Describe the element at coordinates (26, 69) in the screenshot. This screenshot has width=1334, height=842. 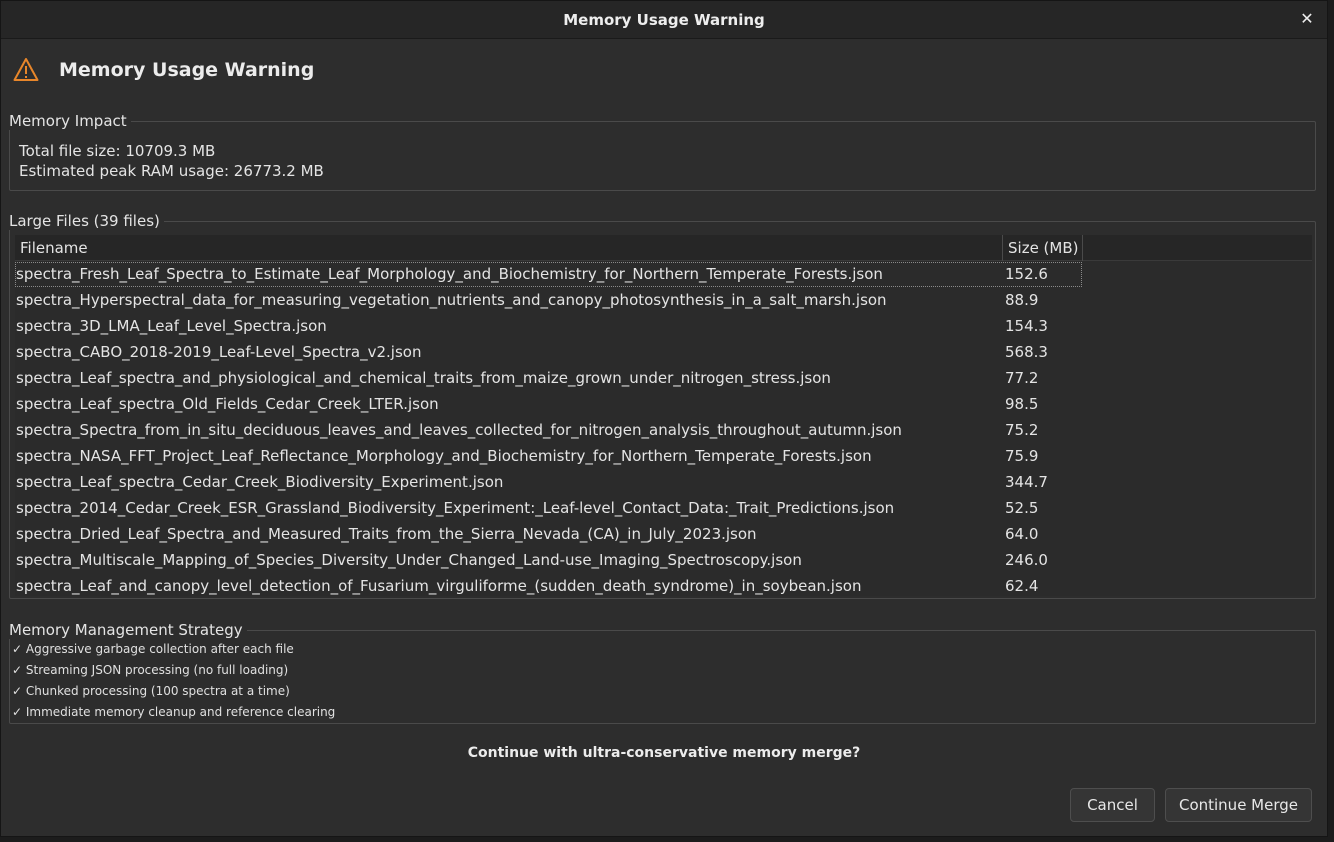
I see `warning-triangle-icon` at that location.